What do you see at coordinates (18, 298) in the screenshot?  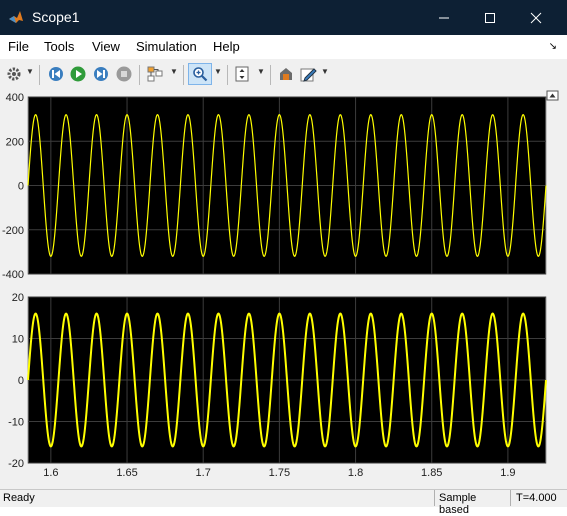 I see `y-tick-label: 20` at bounding box center [18, 298].